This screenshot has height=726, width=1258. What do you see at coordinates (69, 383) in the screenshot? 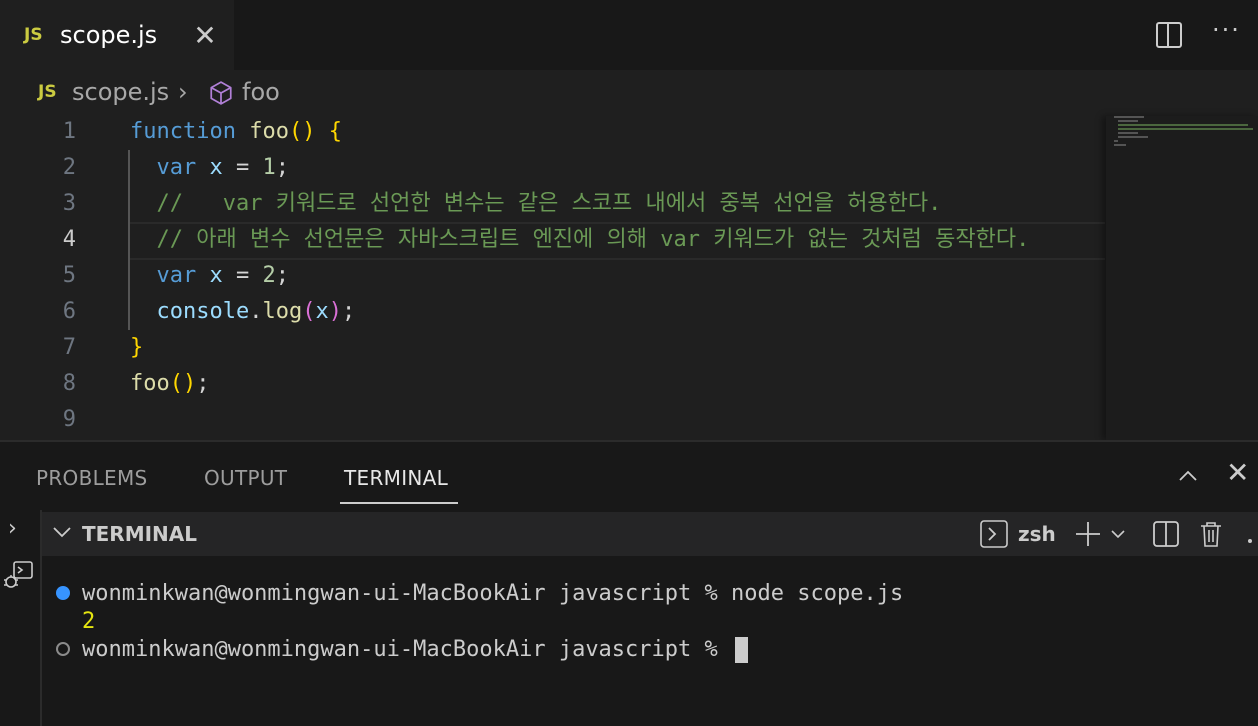
I see `line-number: 8` at bounding box center [69, 383].